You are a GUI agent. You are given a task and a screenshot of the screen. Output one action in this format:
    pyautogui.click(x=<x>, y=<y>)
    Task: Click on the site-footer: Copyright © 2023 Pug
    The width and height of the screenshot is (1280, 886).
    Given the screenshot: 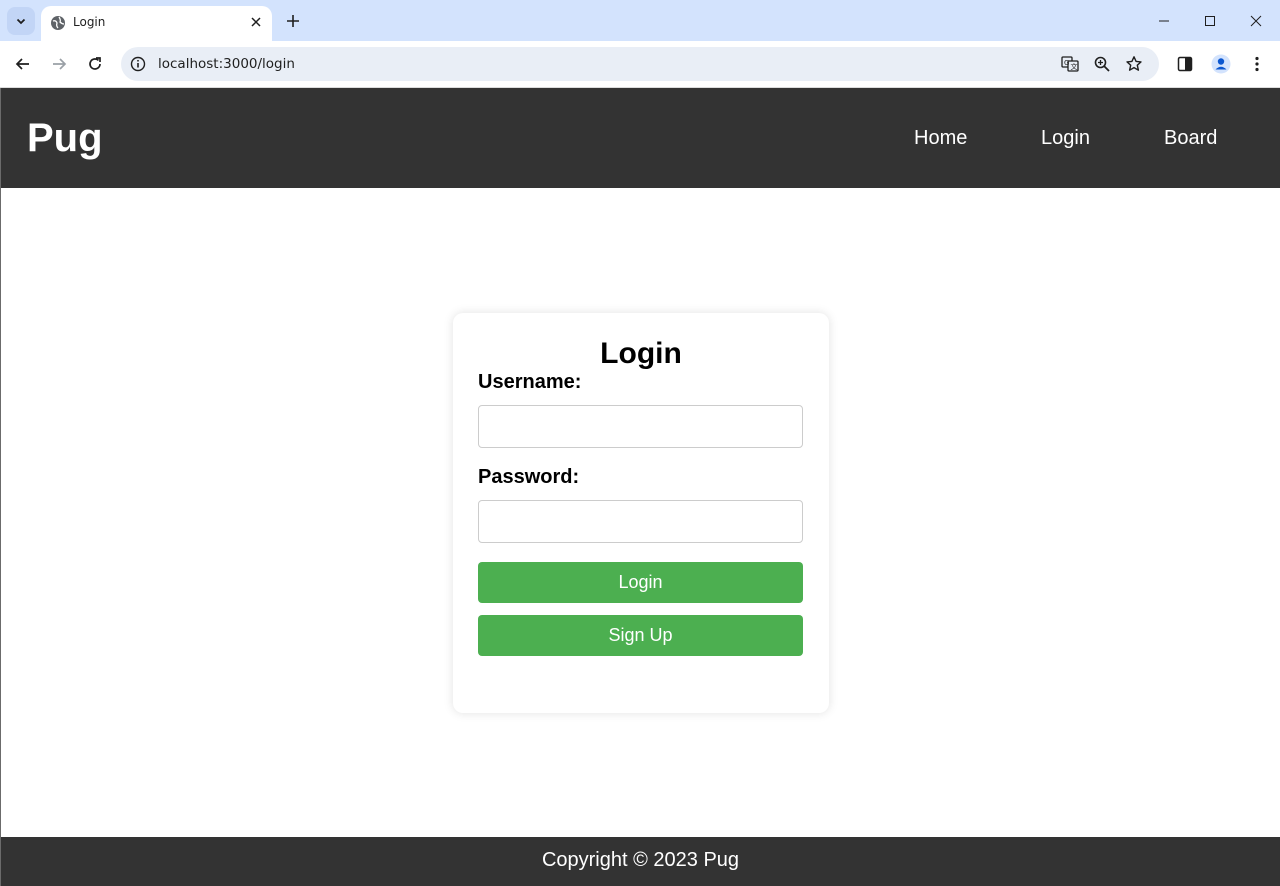 What is the action you would take?
    pyautogui.click(x=640, y=861)
    